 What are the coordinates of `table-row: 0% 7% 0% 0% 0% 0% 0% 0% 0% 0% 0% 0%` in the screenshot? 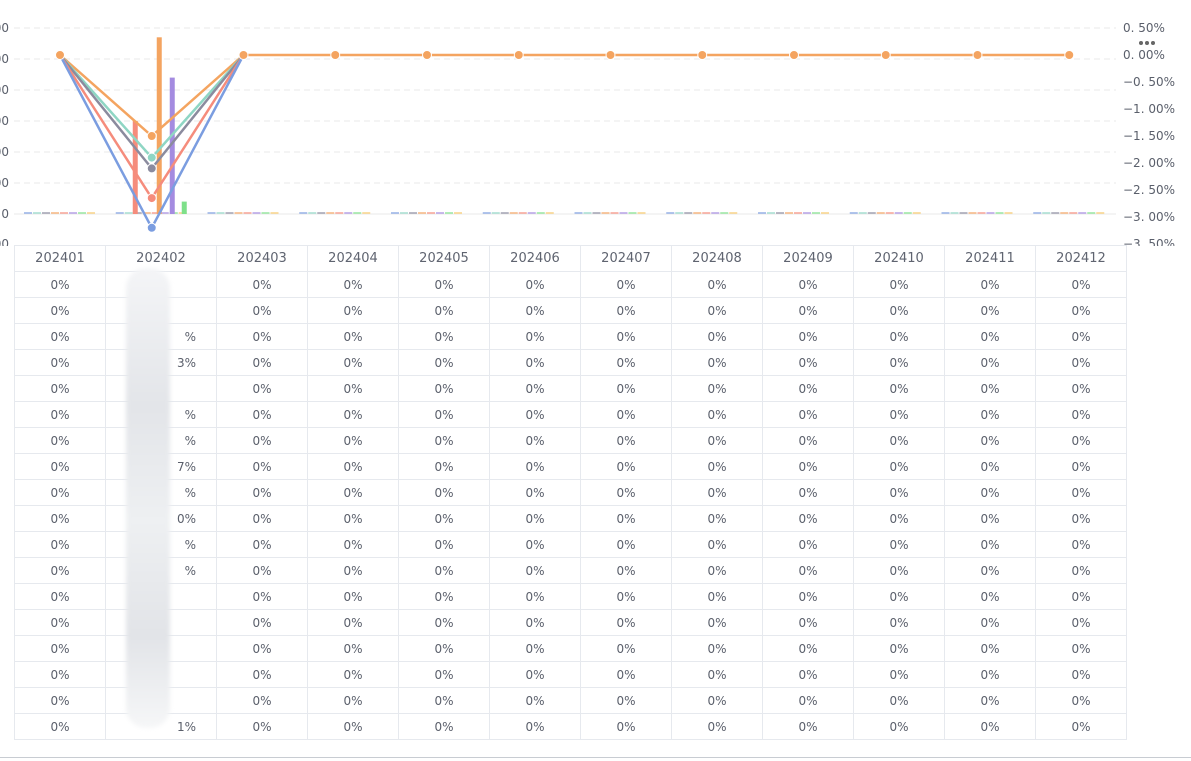 It's located at (570, 466).